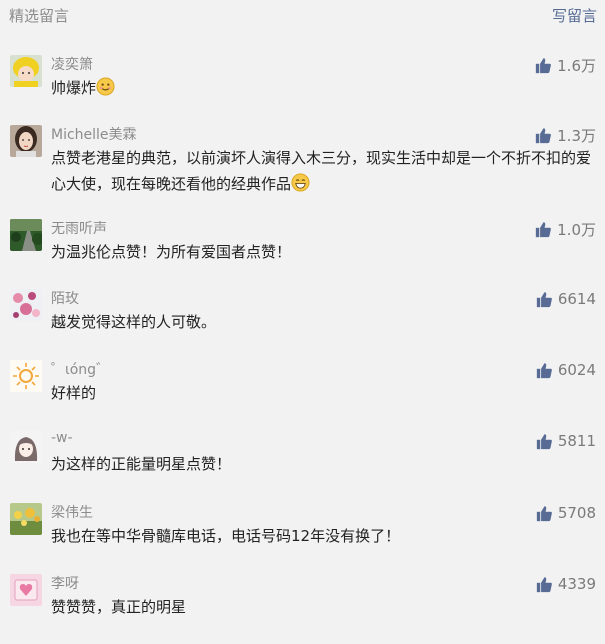 The height and width of the screenshot is (644, 605). What do you see at coordinates (576, 370) in the screenshot?
I see `like-count: 6024` at bounding box center [576, 370].